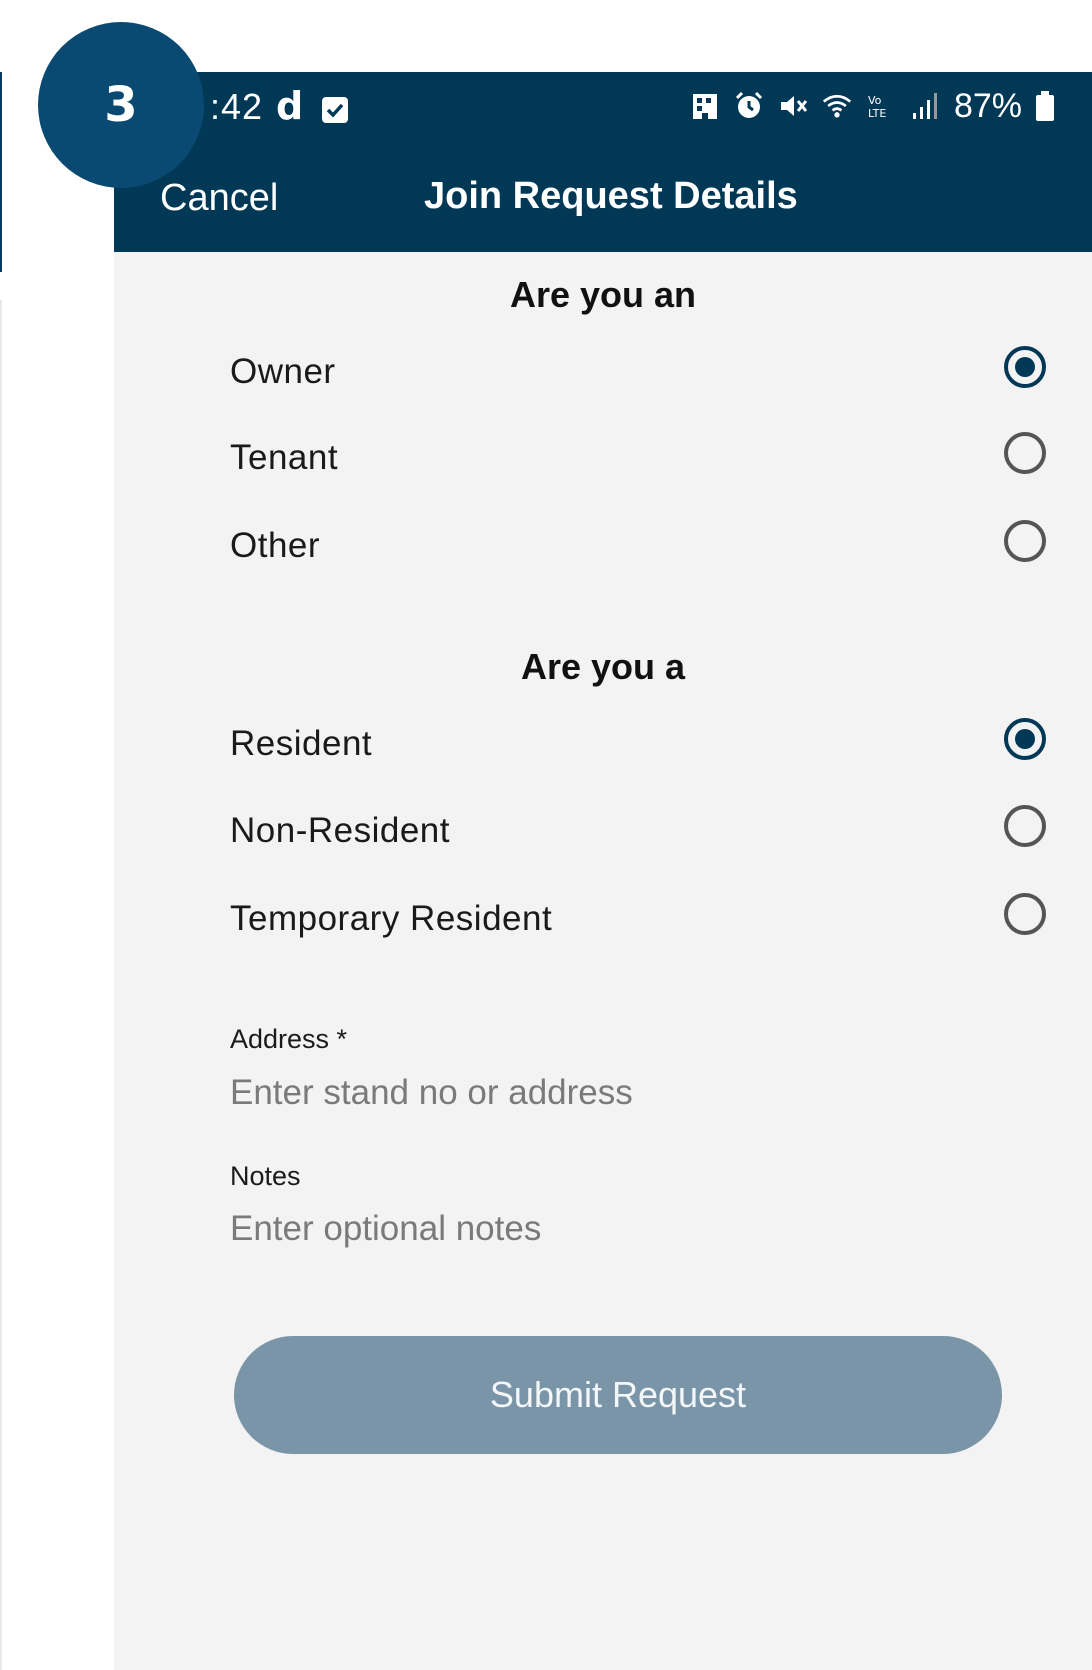 This screenshot has height=1670, width=1092. Describe the element at coordinates (877, 113) in the screenshot. I see `svg-text: LTE` at that location.